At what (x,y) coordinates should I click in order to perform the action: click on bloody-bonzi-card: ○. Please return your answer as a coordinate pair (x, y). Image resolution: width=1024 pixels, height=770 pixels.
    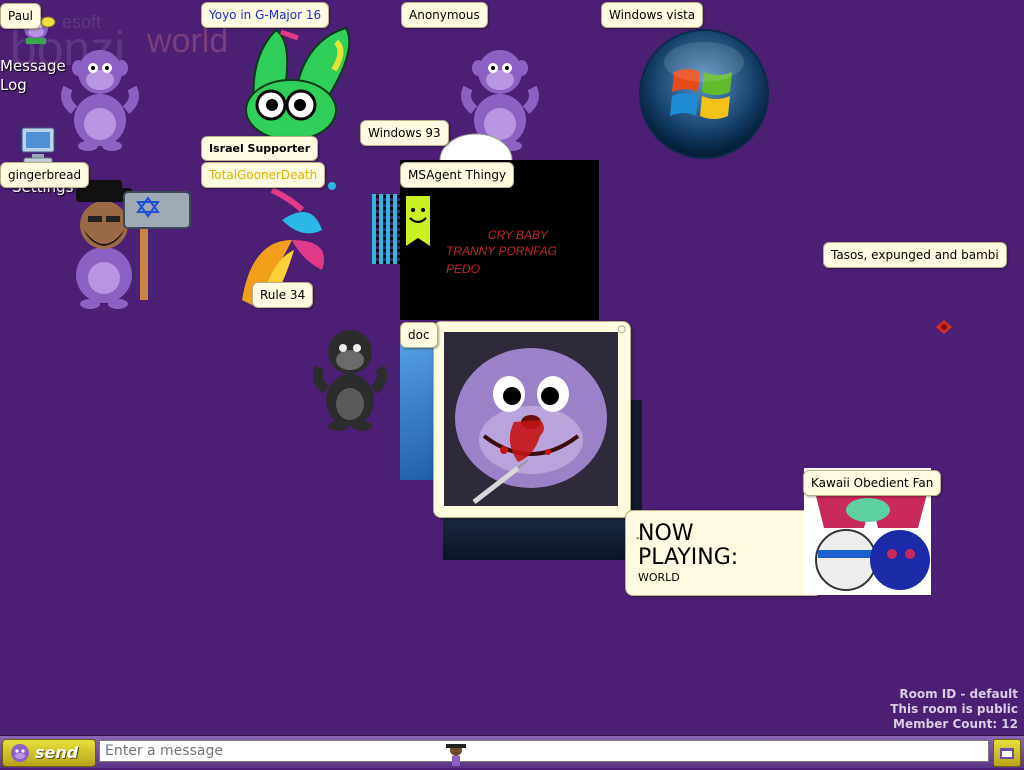
    Looking at the image, I should click on (532, 419).